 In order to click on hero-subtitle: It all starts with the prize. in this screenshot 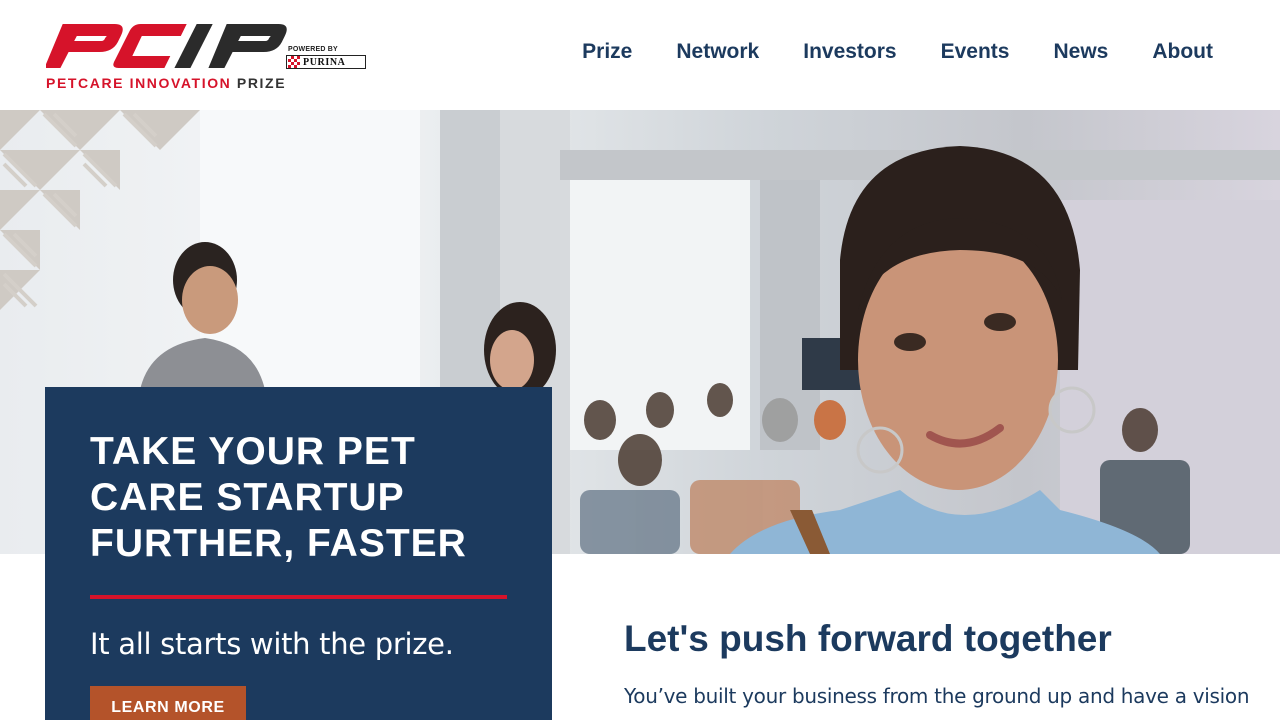, I will do `click(272, 644)`.